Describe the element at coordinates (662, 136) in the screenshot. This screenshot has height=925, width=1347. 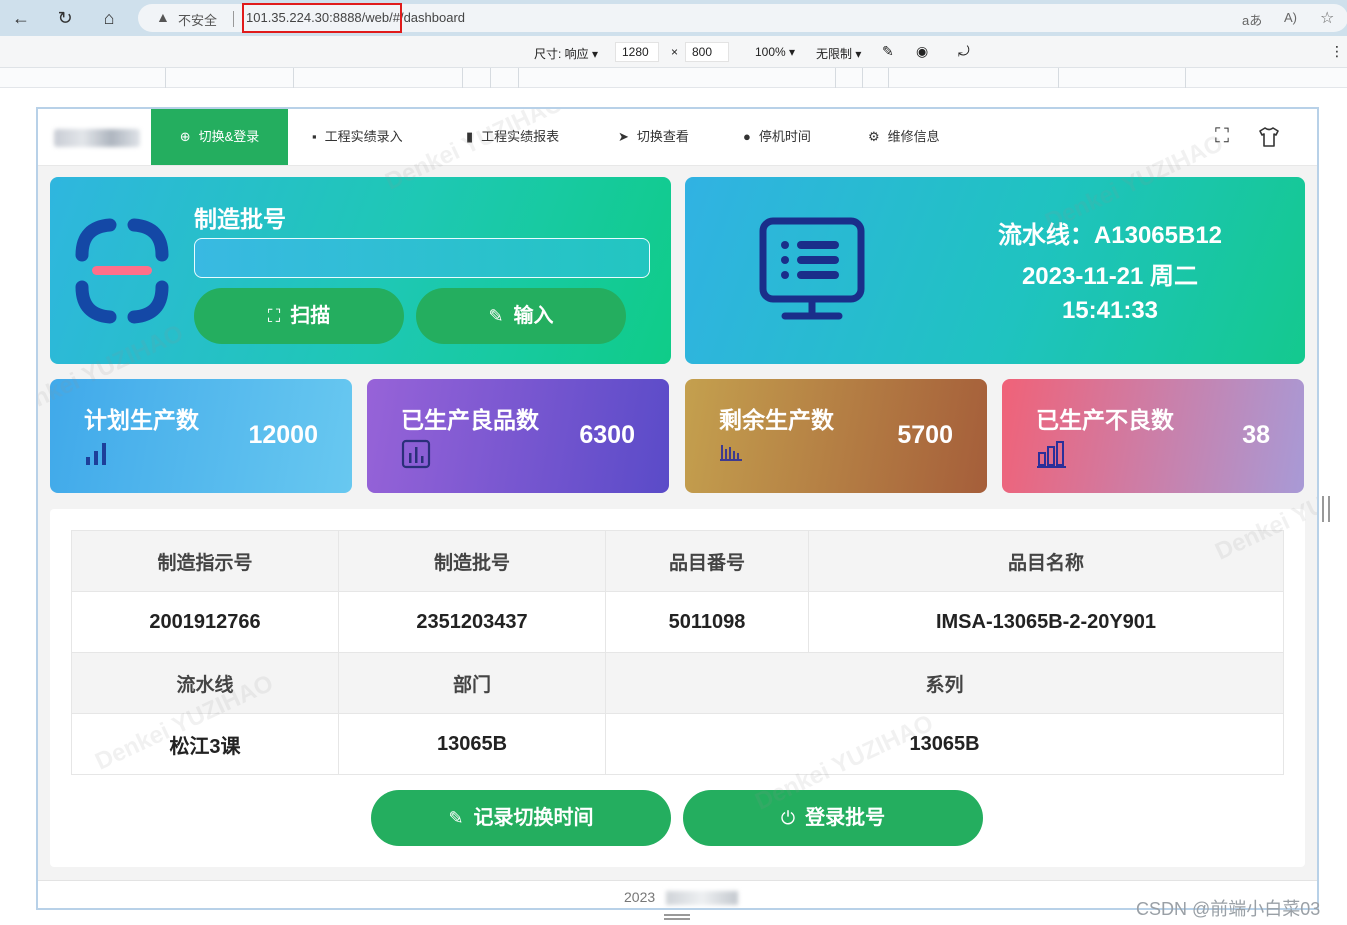
I see `tab-label: 切换查看` at that location.